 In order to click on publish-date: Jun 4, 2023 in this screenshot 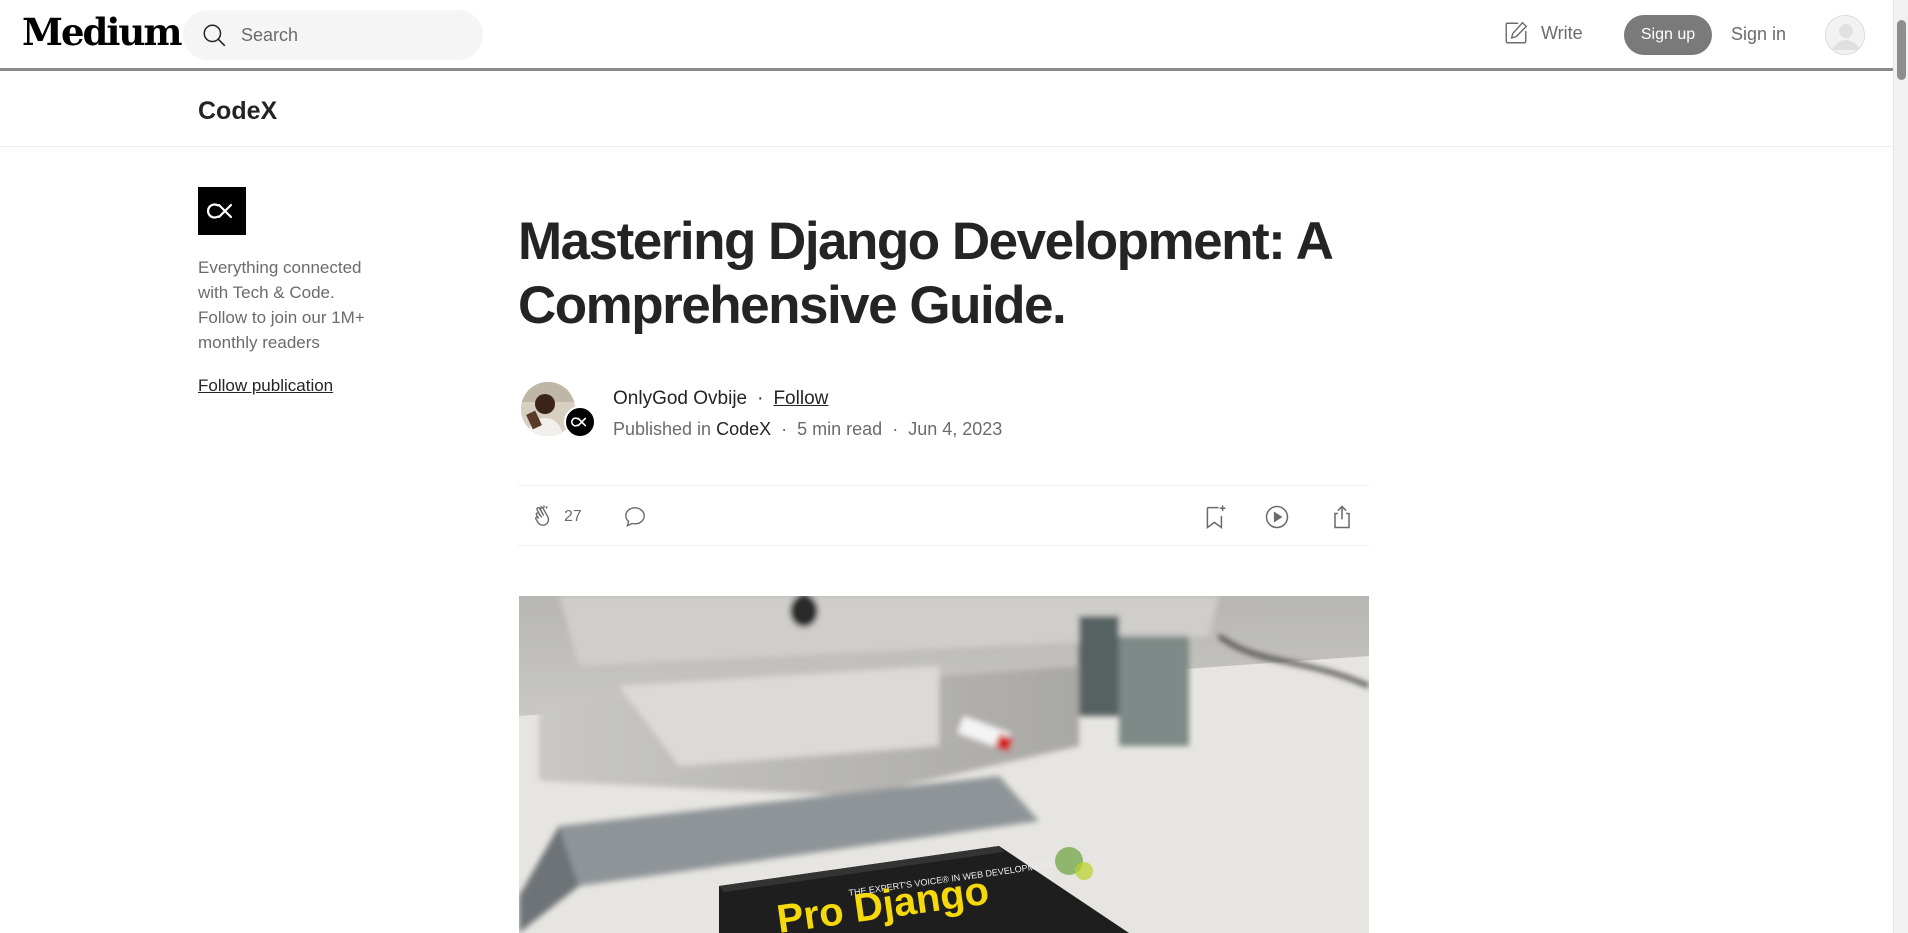, I will do `click(955, 429)`.